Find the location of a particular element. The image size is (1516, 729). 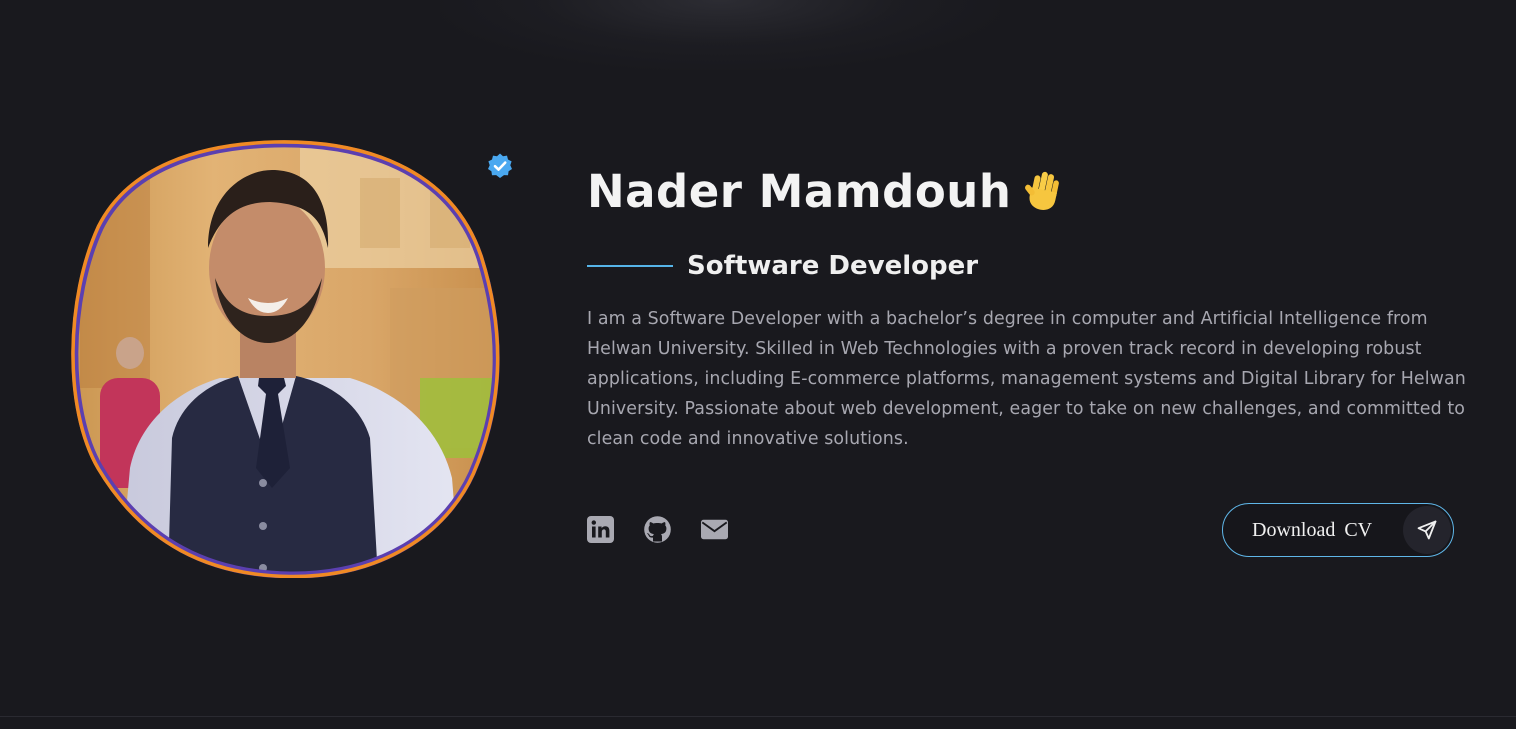

waving-hand-icon is located at coordinates (1044, 191).